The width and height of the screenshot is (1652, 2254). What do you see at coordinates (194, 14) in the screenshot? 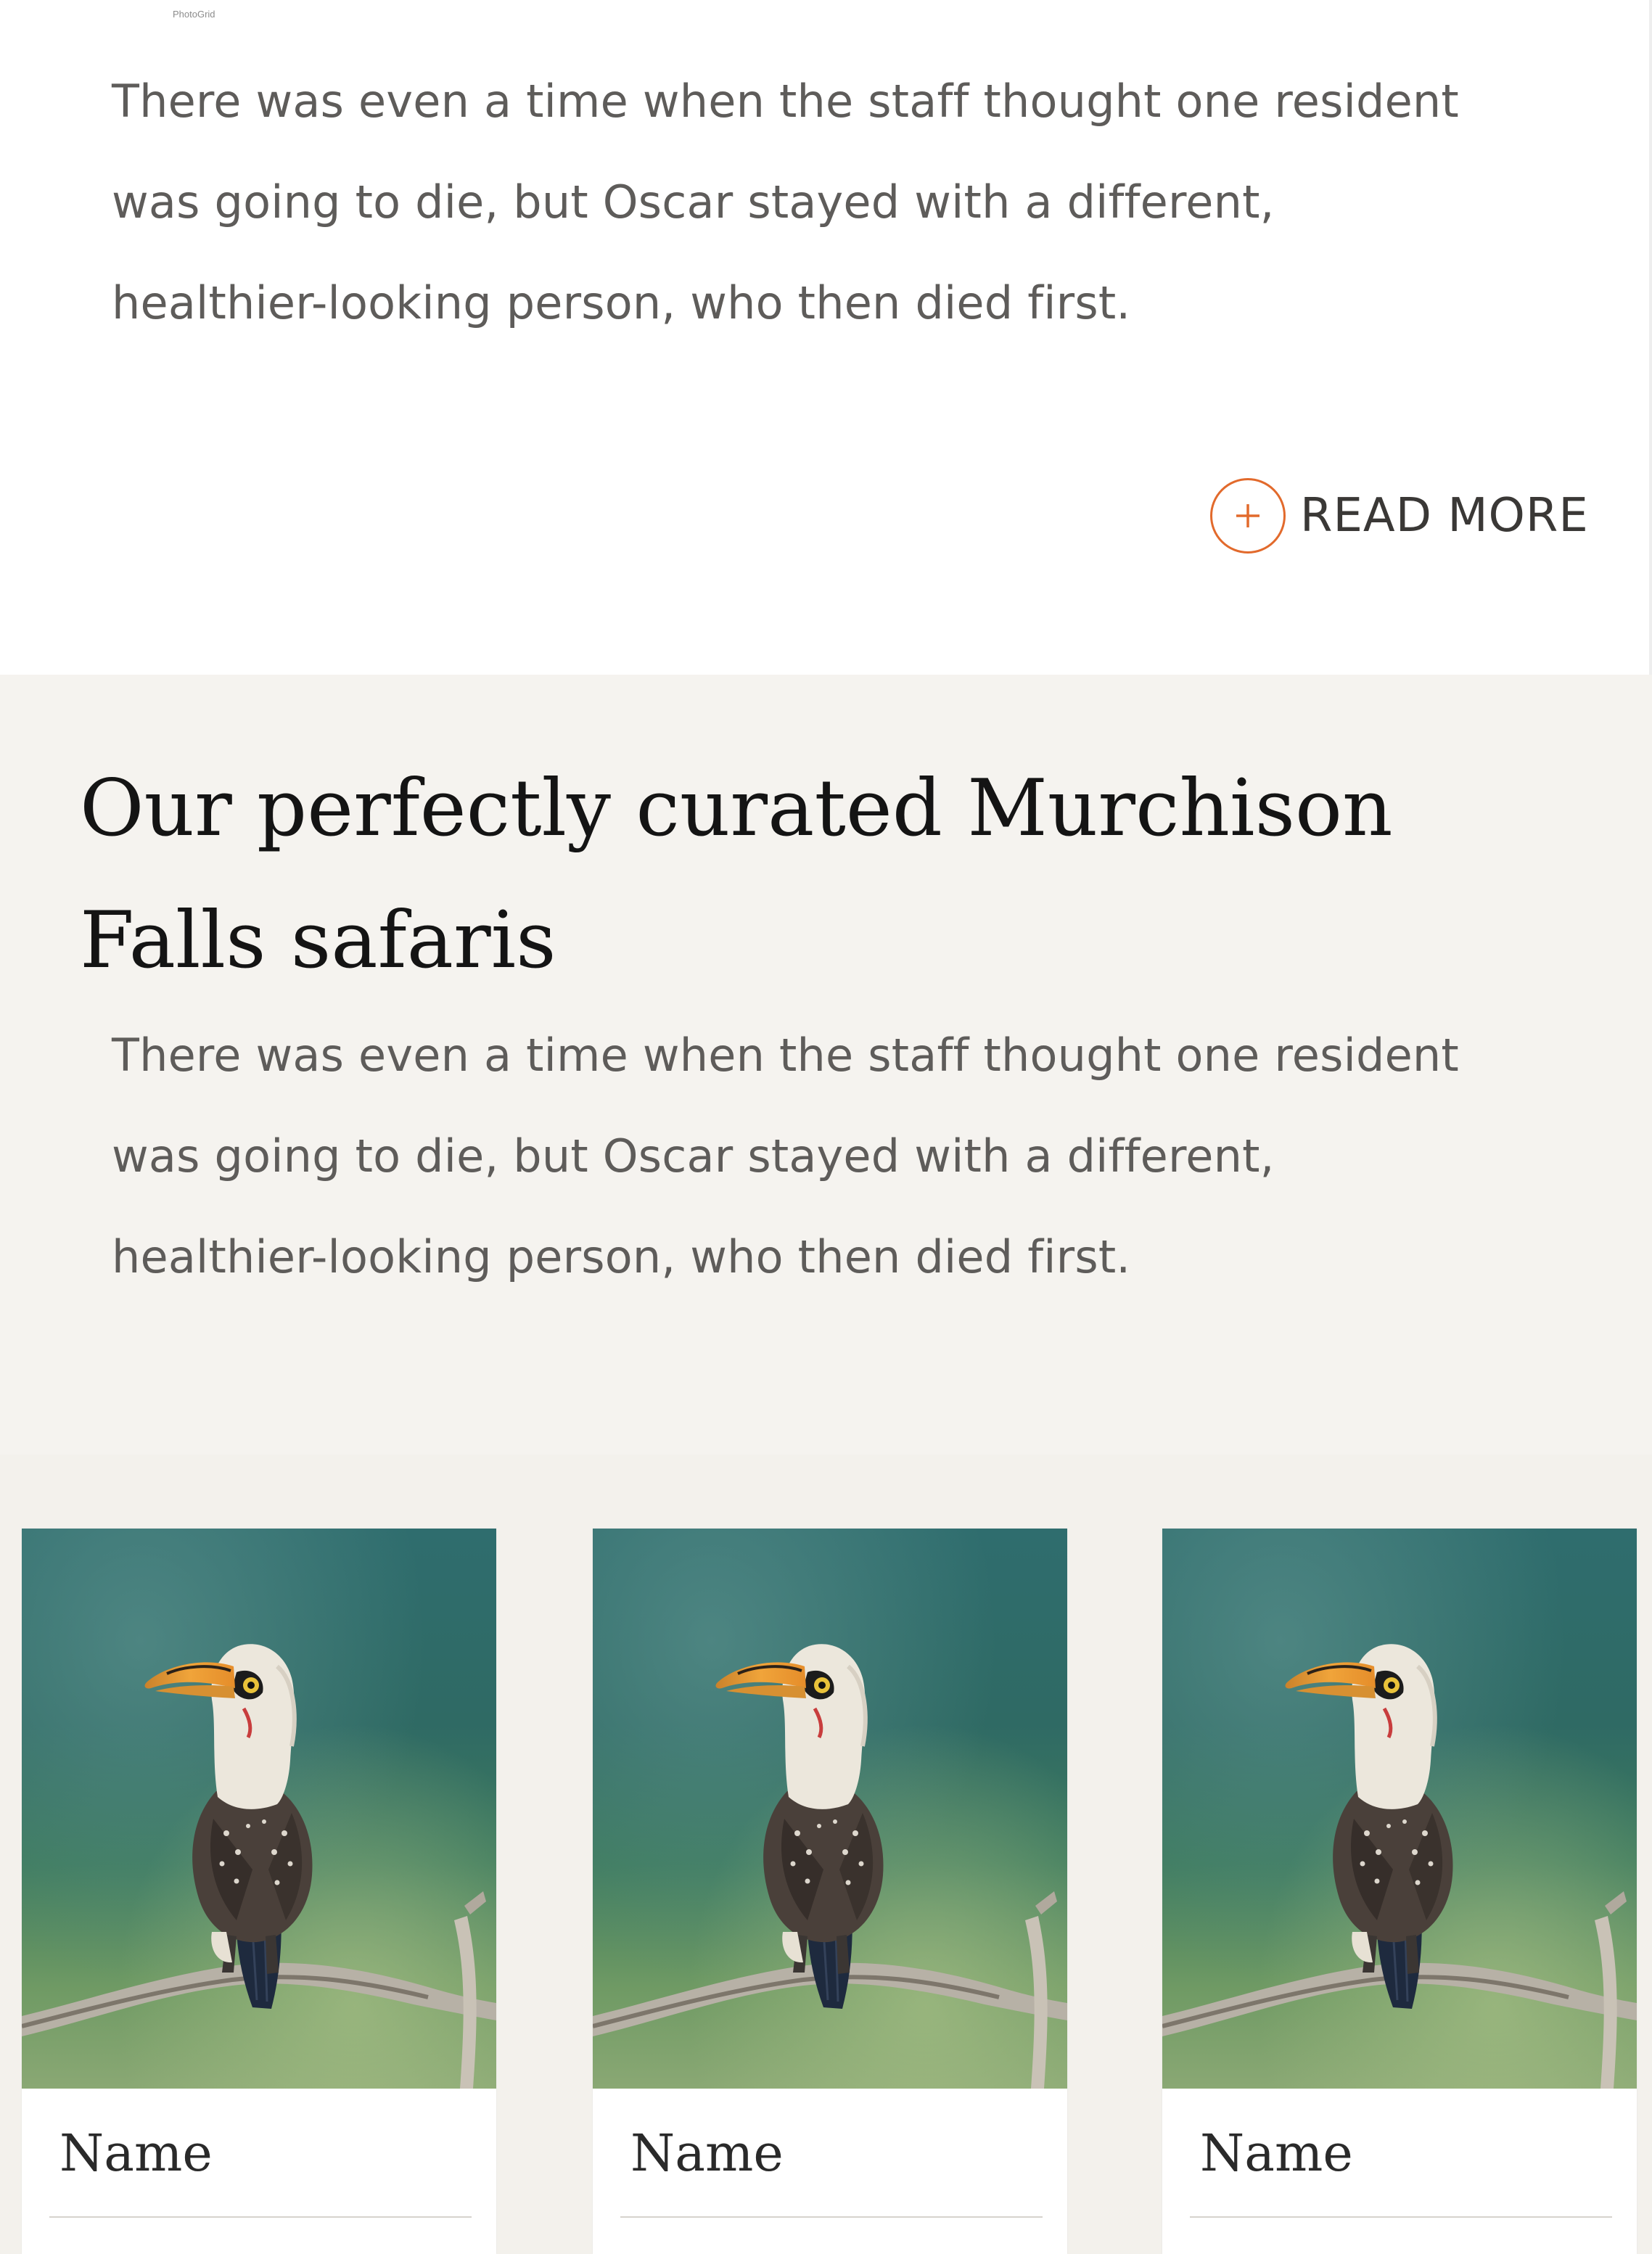
I see `photogrid-watermark: PhotoGrid` at bounding box center [194, 14].